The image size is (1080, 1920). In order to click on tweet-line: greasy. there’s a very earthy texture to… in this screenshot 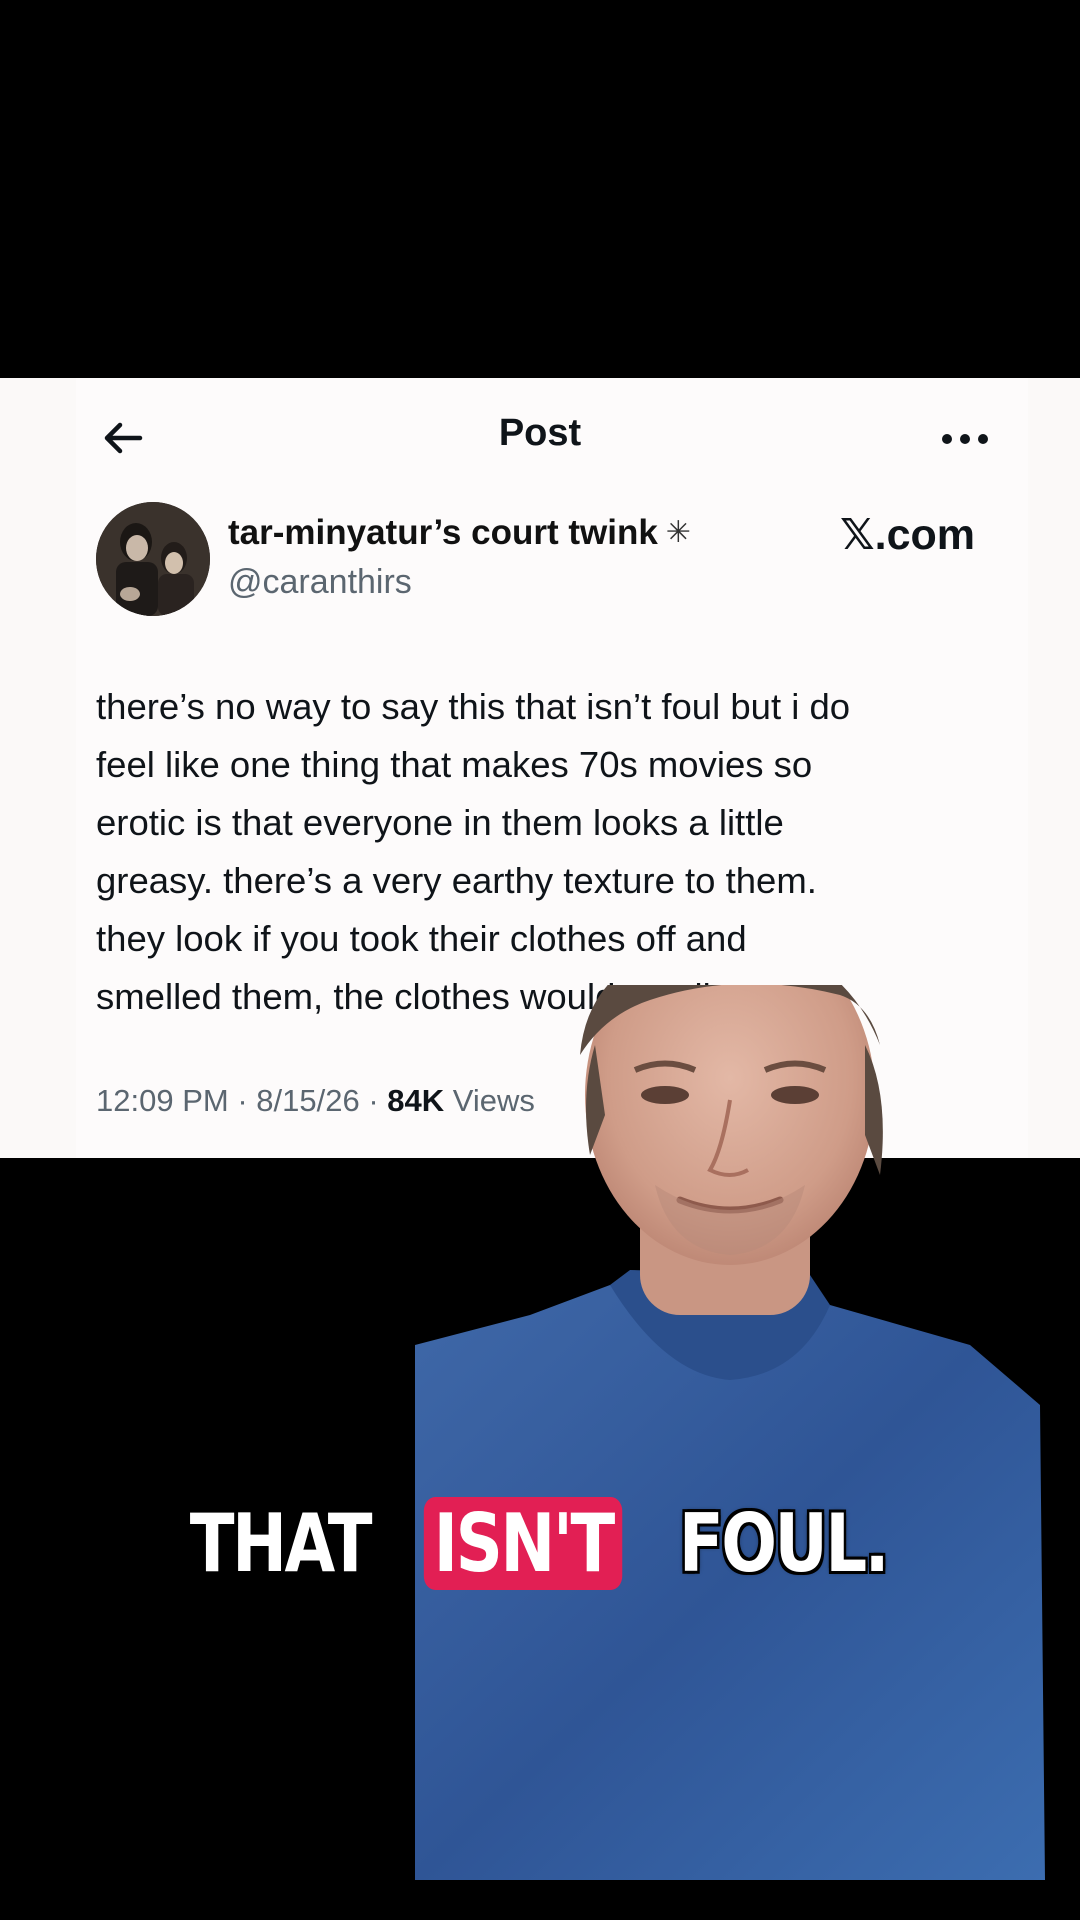, I will do `click(456, 880)`.